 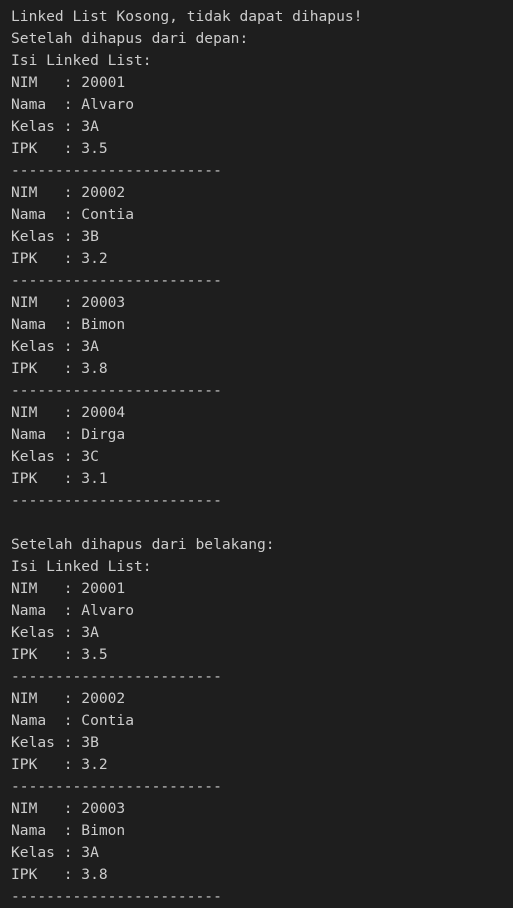 What do you see at coordinates (55, 456) in the screenshot?
I see `output-line: Kelas : 3C` at bounding box center [55, 456].